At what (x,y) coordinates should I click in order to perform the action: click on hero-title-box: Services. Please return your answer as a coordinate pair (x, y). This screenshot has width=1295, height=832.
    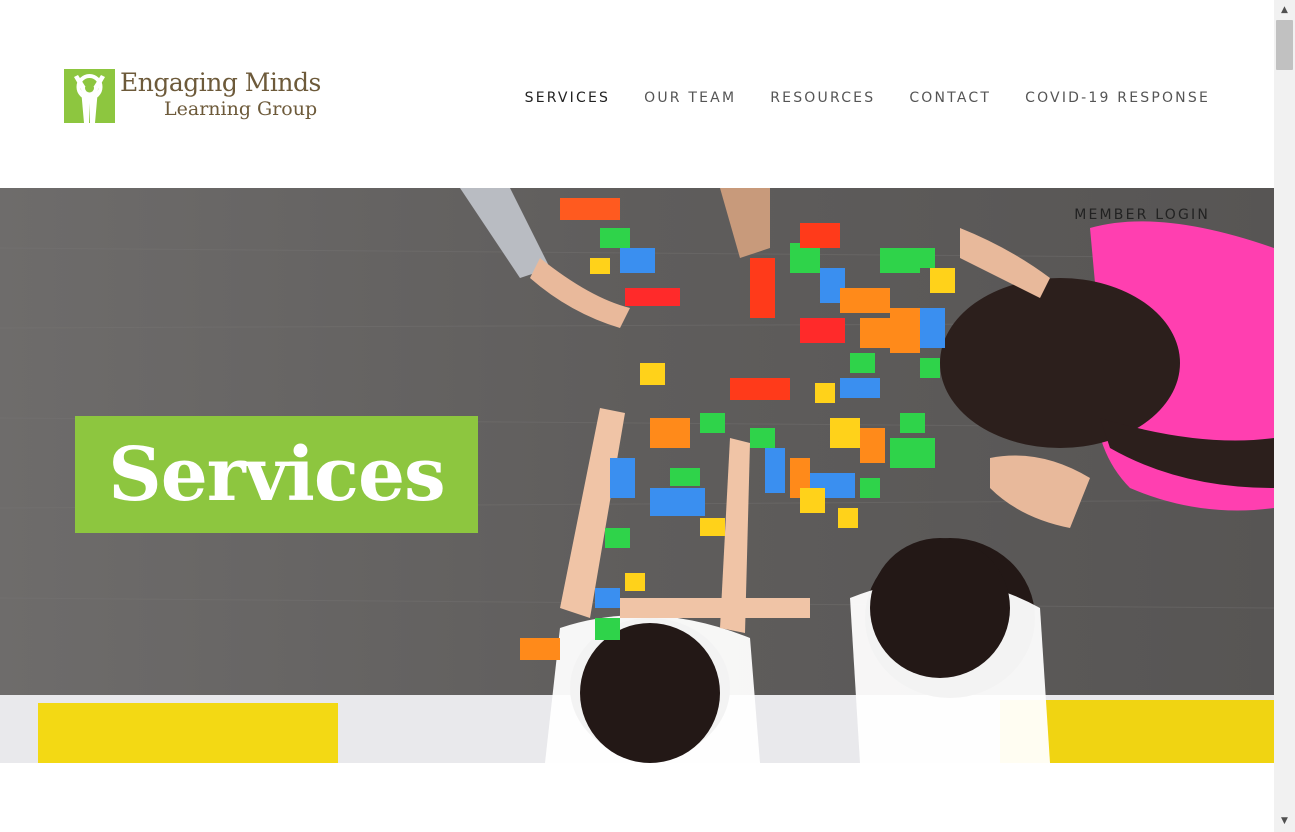
    Looking at the image, I should click on (276, 474).